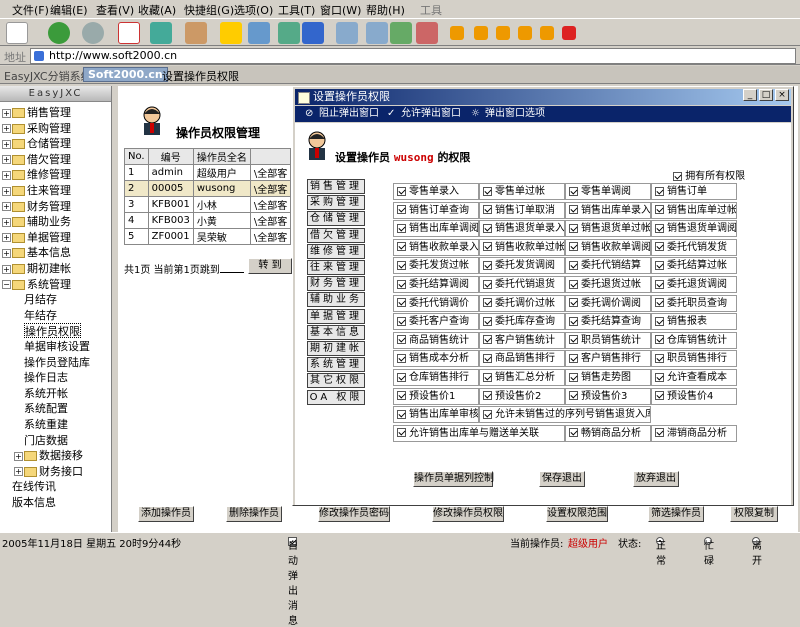  What do you see at coordinates (40, 315) in the screenshot?
I see `sidebar-subitem: 年结存` at bounding box center [40, 315].